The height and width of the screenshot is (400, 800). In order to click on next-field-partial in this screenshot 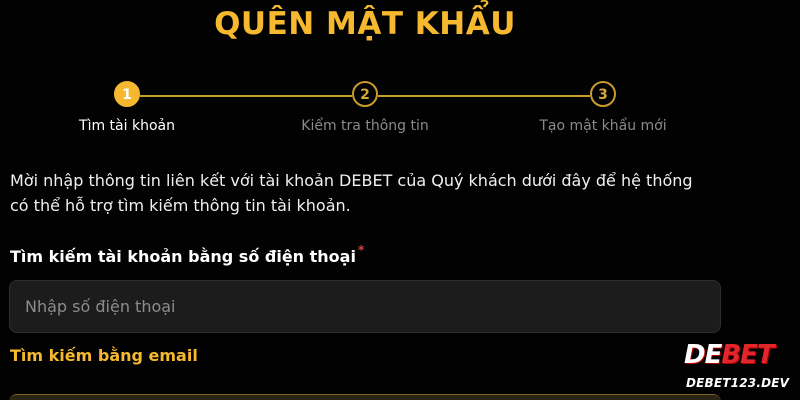, I will do `click(365, 397)`.